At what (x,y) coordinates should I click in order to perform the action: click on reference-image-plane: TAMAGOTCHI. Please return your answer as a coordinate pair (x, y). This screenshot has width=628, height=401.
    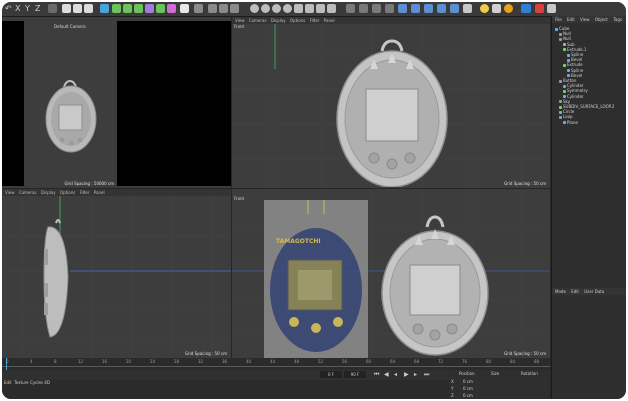
    Looking at the image, I should click on (316, 279).